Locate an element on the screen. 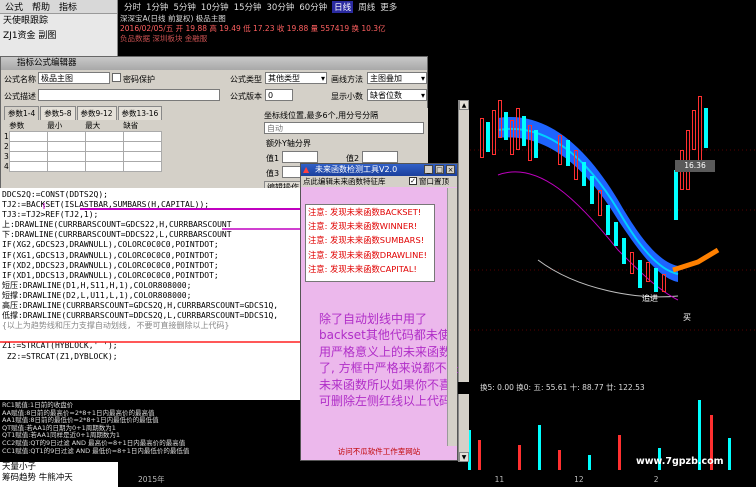 The height and width of the screenshot is (487, 756). left-sidebar: 公式 帮助 指标 天使眼跟踪 ZJ1资金 副图 is located at coordinates (59, 30).